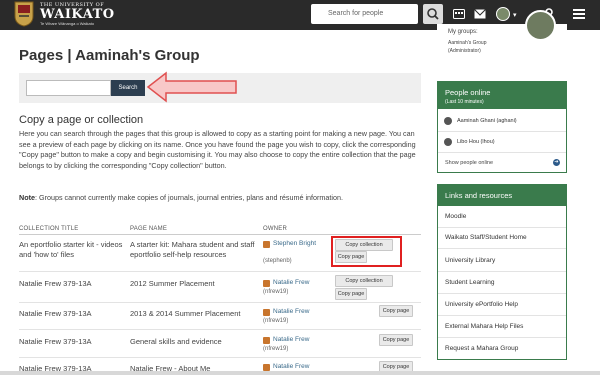  I want to click on arrow-right-icon: ➔, so click(556, 162).